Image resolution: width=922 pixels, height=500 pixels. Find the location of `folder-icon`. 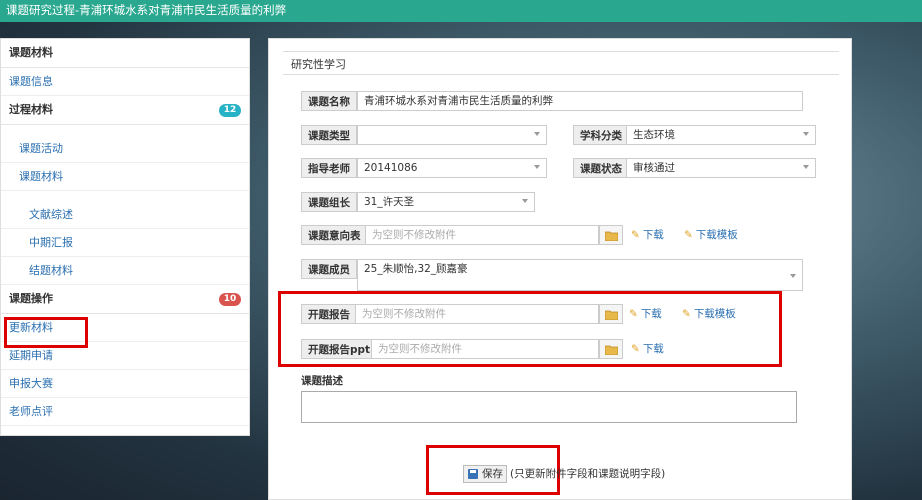

folder-icon is located at coordinates (611, 236).